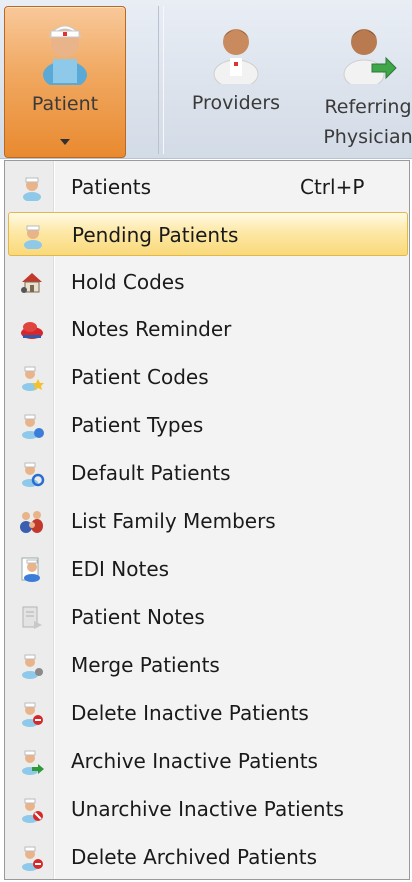 The width and height of the screenshot is (412, 882). I want to click on menu-item-delete-archived-patients: Delete Archived Patients, so click(208, 857).